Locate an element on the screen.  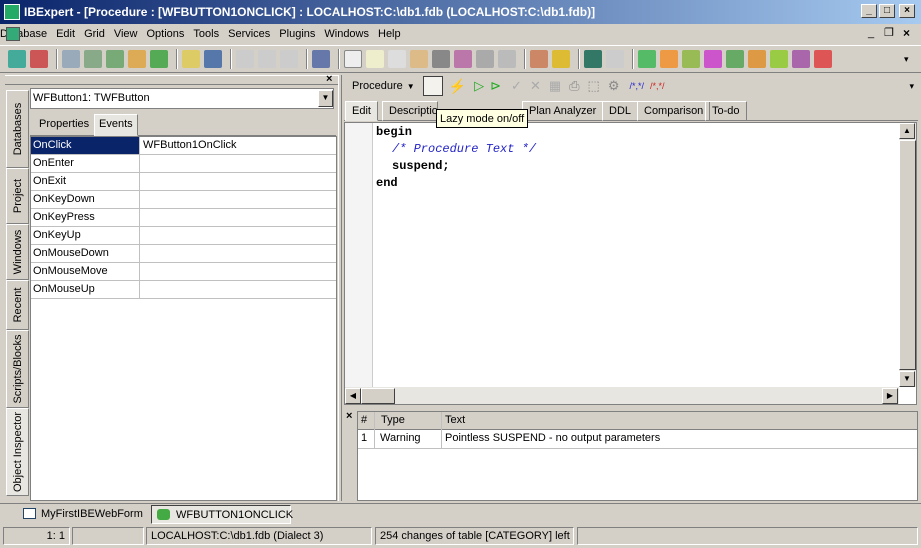
tools-icon: ⚙ is located at coordinates (614, 86).